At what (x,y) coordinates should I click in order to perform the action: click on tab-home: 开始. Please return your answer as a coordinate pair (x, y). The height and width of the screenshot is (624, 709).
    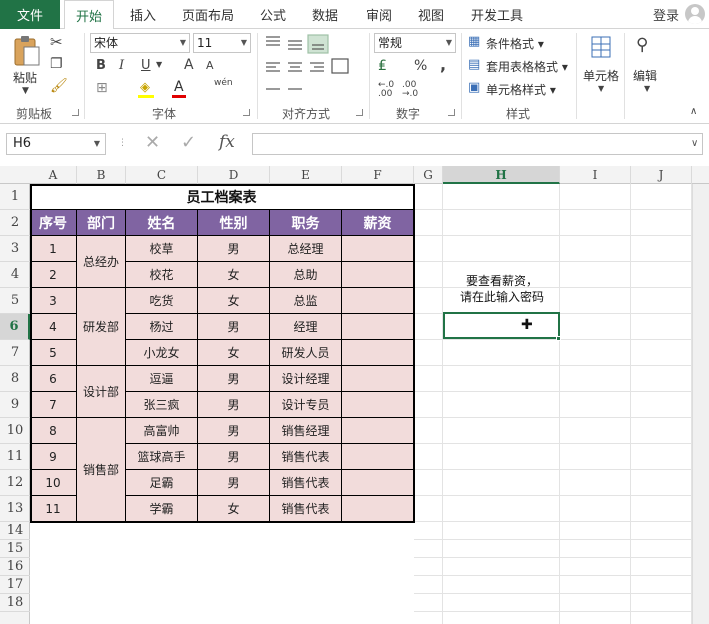
    Looking at the image, I should click on (89, 15).